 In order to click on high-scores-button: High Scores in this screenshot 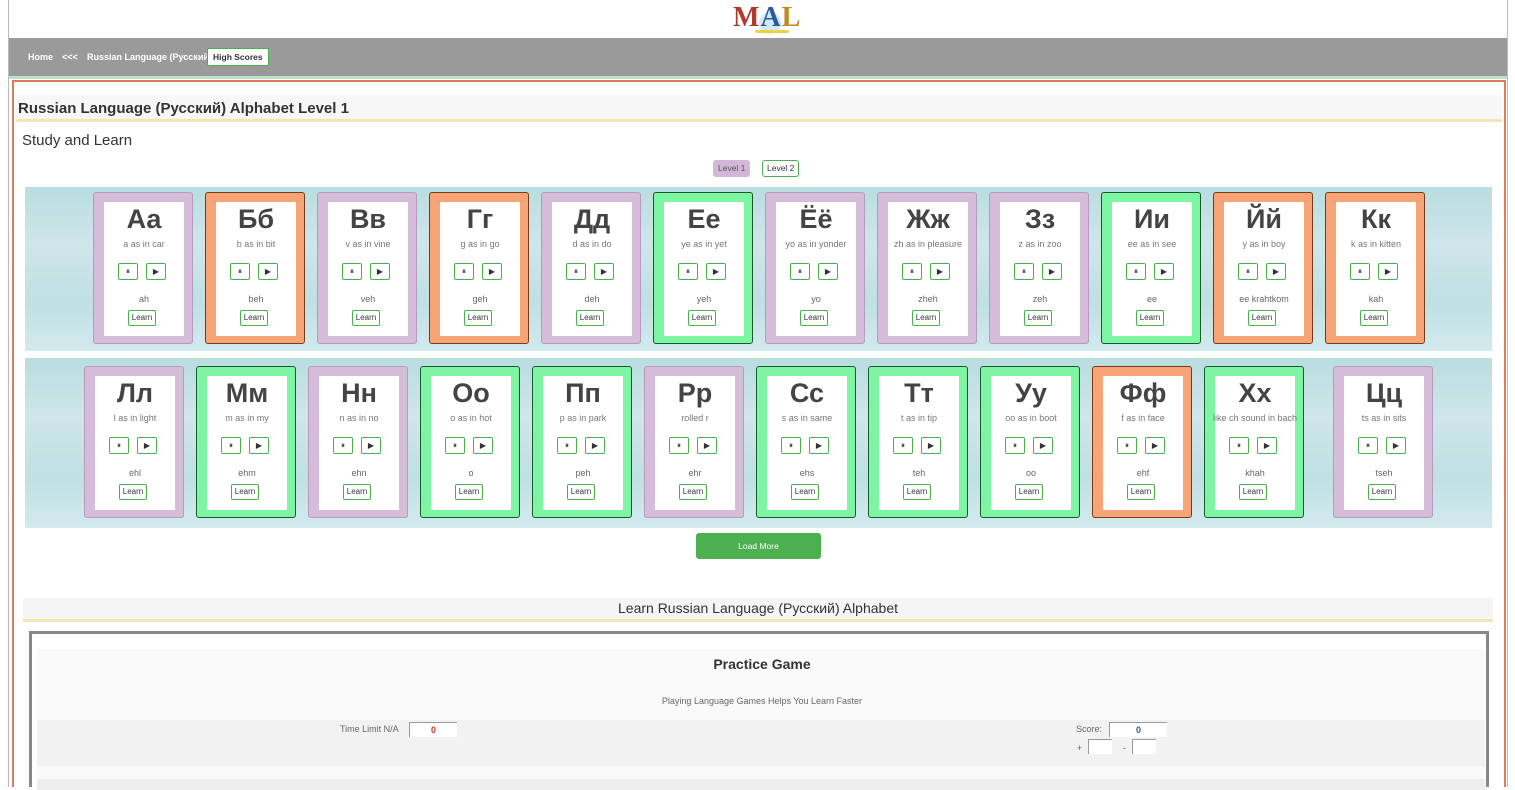, I will do `click(238, 57)`.